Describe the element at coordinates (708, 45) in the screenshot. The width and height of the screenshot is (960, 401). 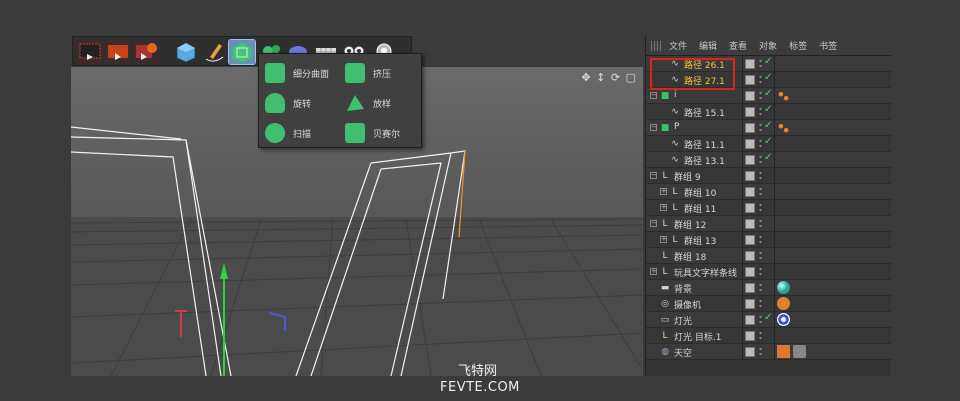
I see `menu-edit: 编辑` at that location.